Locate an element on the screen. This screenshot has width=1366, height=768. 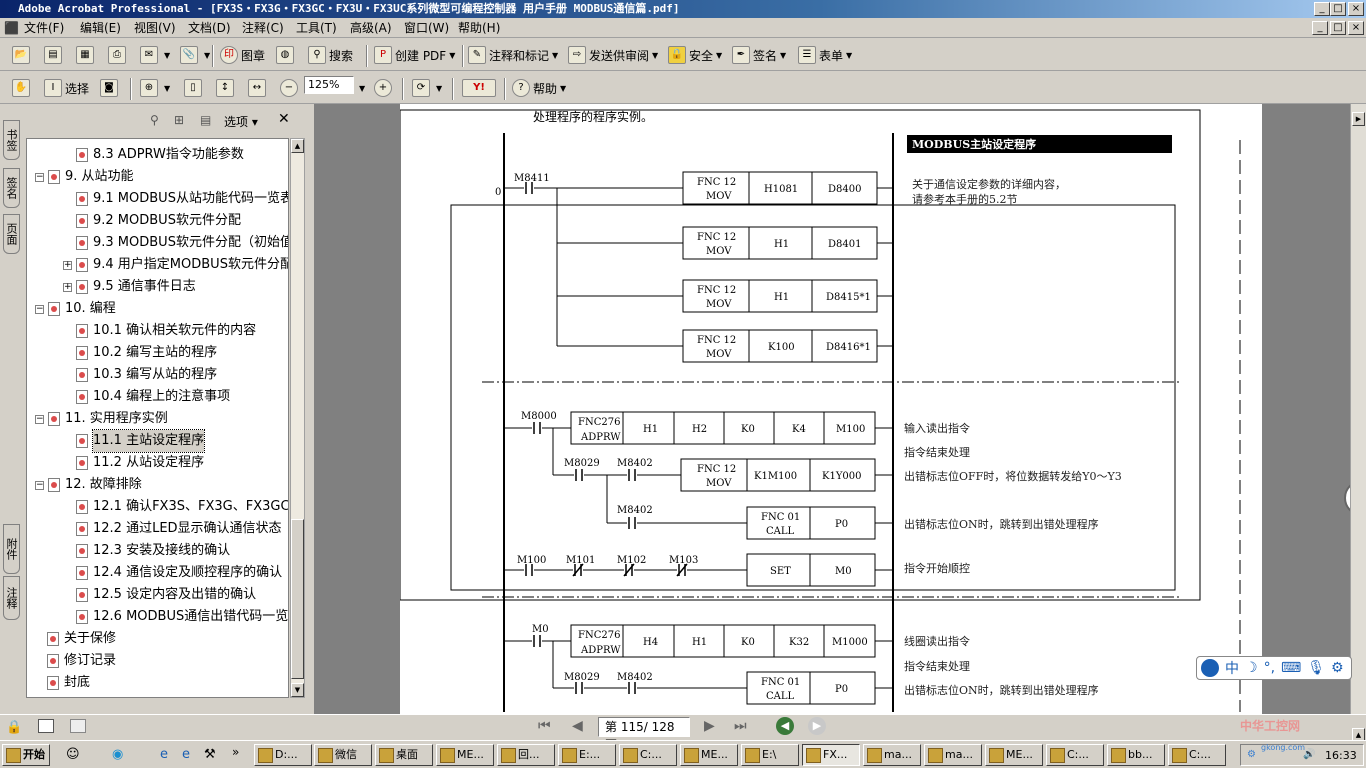
bookmark-item: 封底 is located at coordinates (68, 683).